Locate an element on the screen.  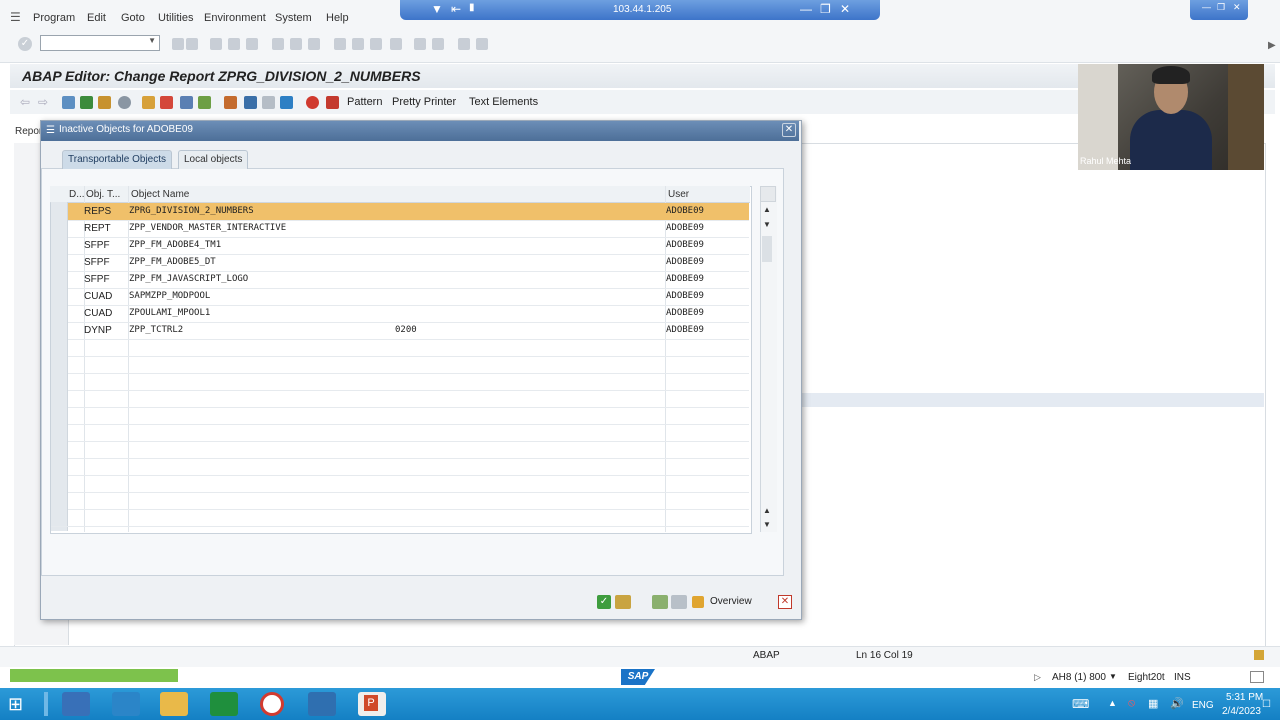
excel-icon is located at coordinates (224, 704).